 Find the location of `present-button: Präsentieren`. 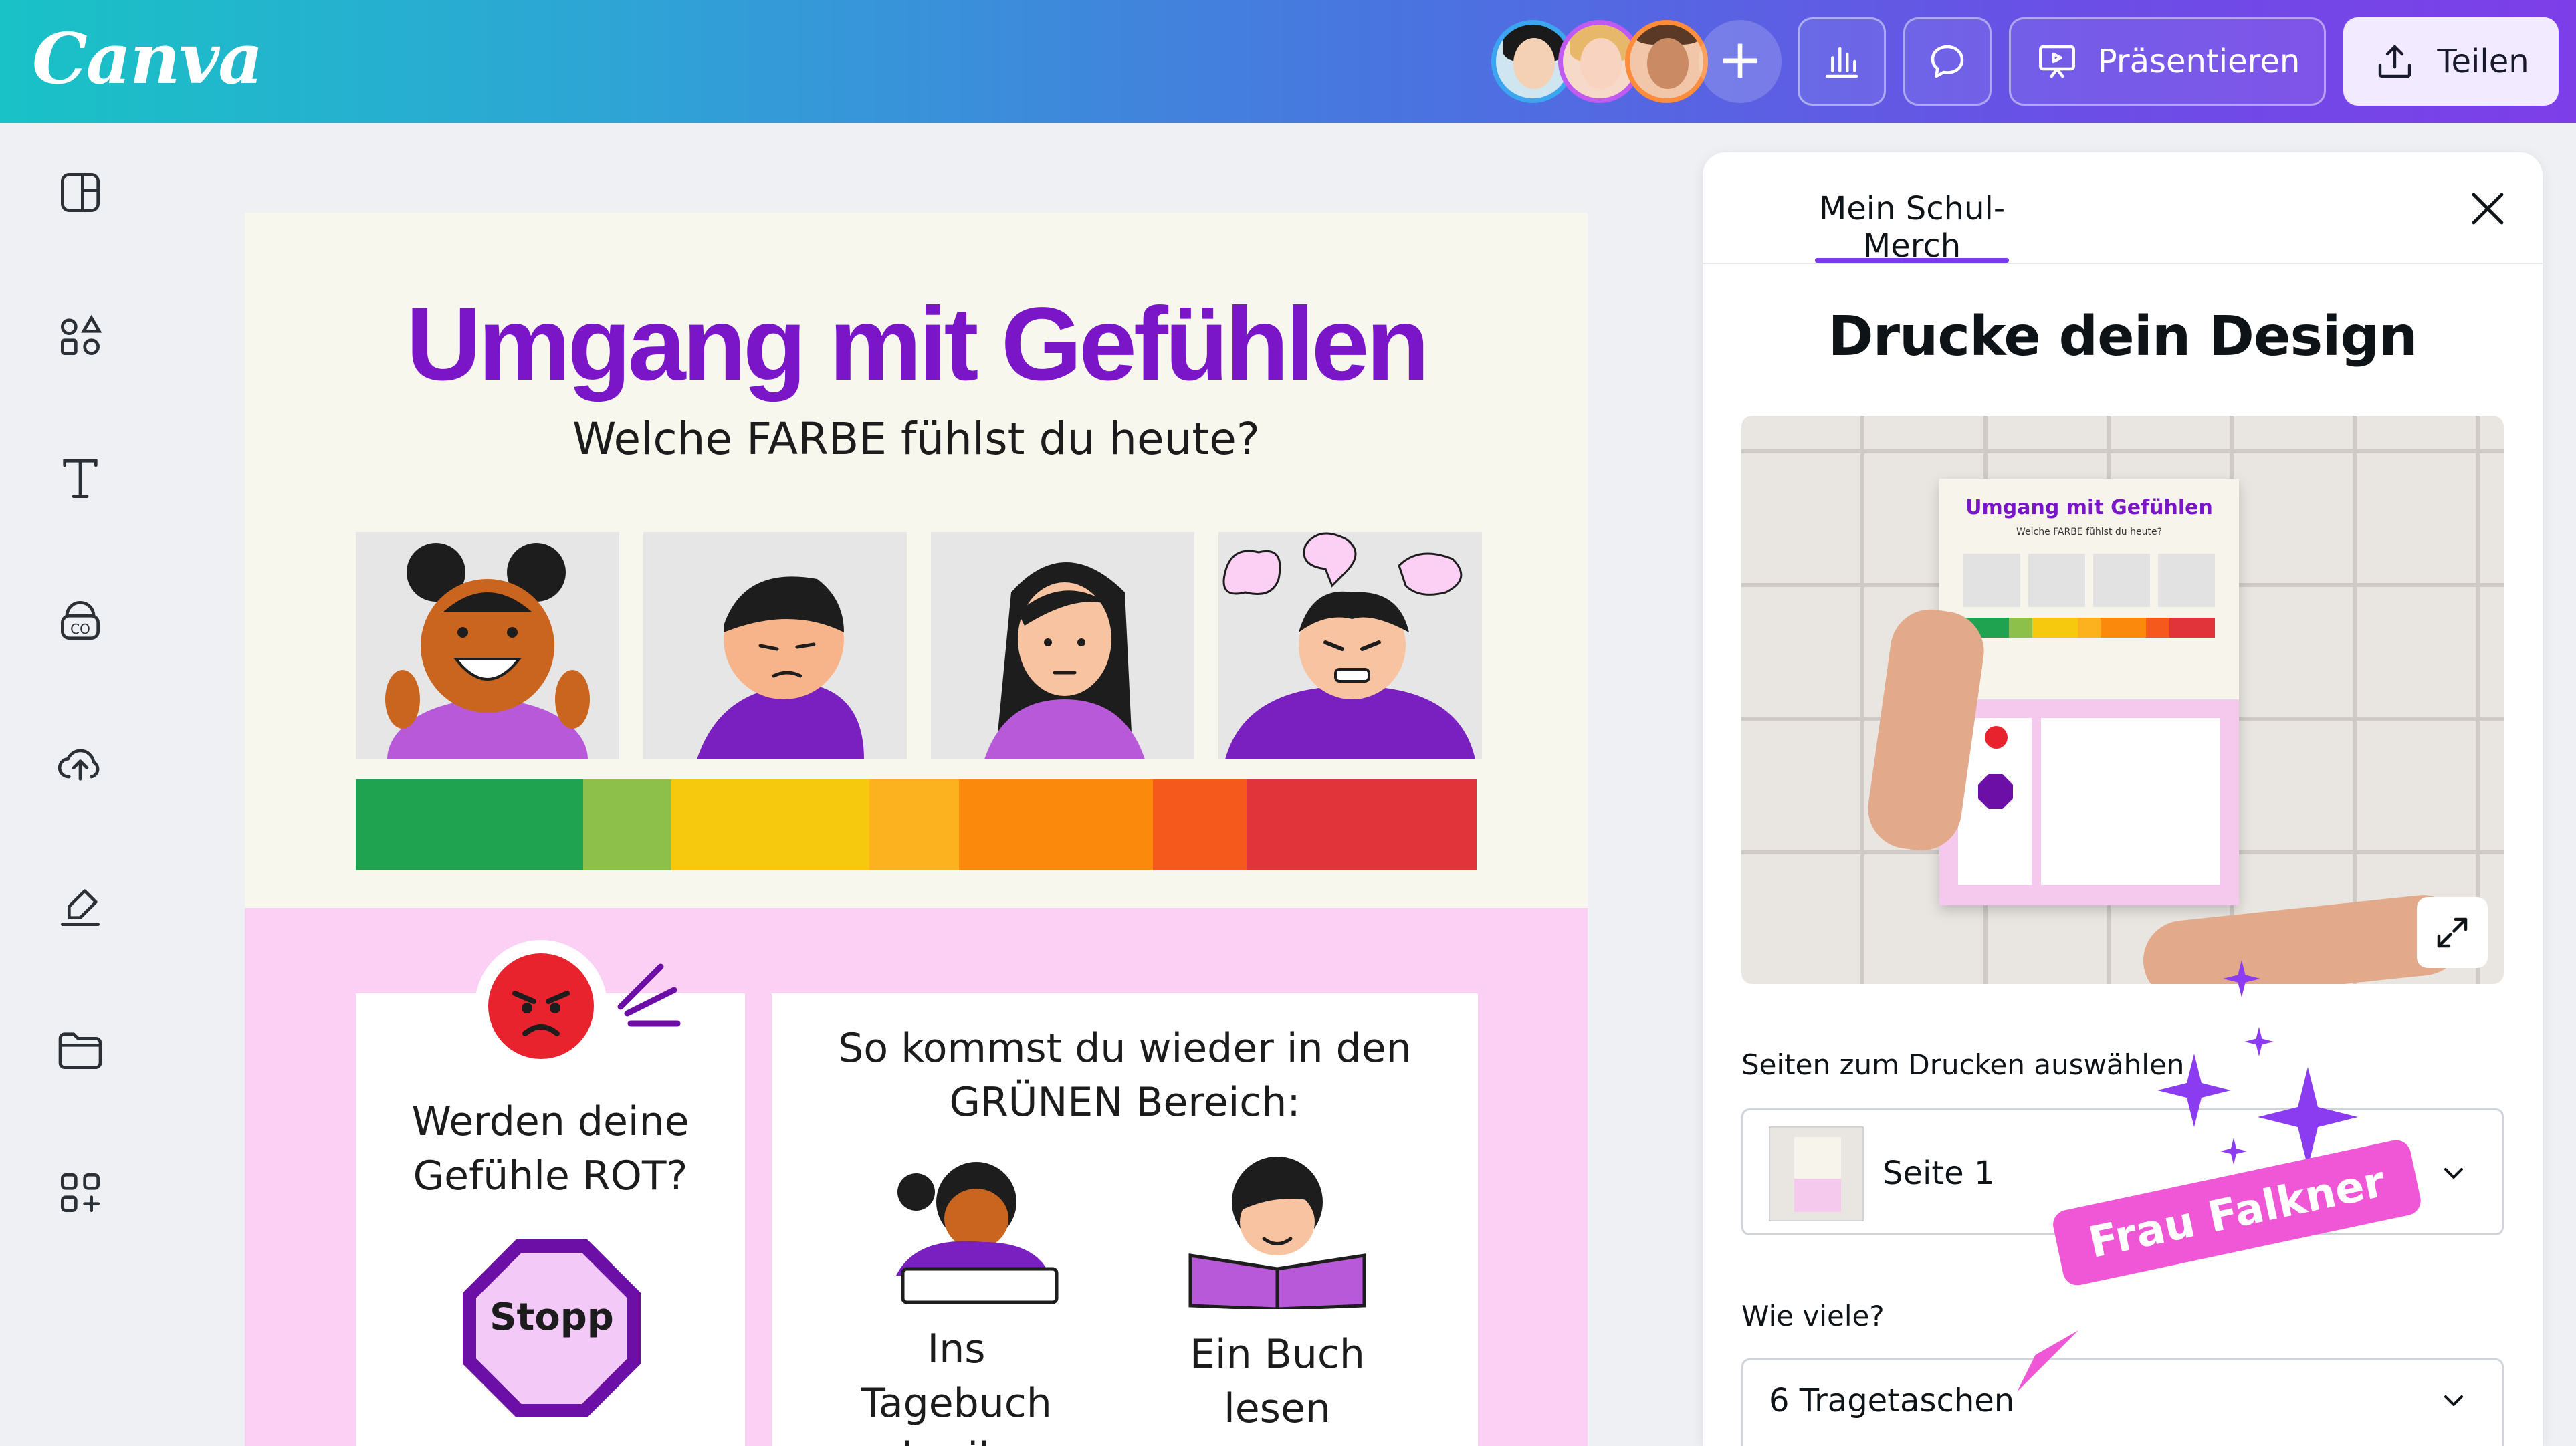

present-button: Präsentieren is located at coordinates (2168, 61).